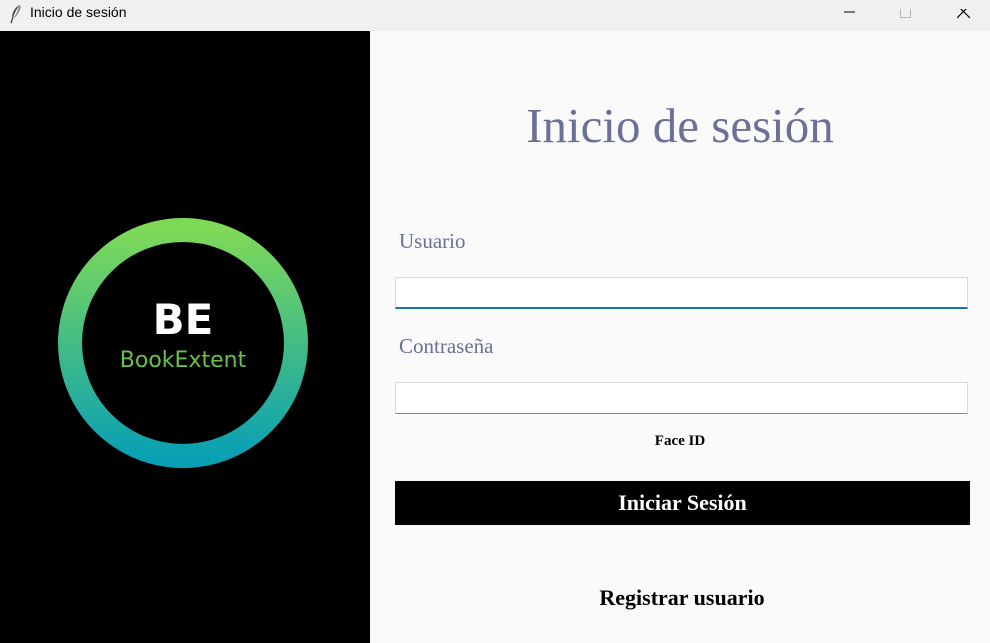 The width and height of the screenshot is (990, 643). Describe the element at coordinates (78, 12) in the screenshot. I see `window-title: Inicio de sesión` at that location.